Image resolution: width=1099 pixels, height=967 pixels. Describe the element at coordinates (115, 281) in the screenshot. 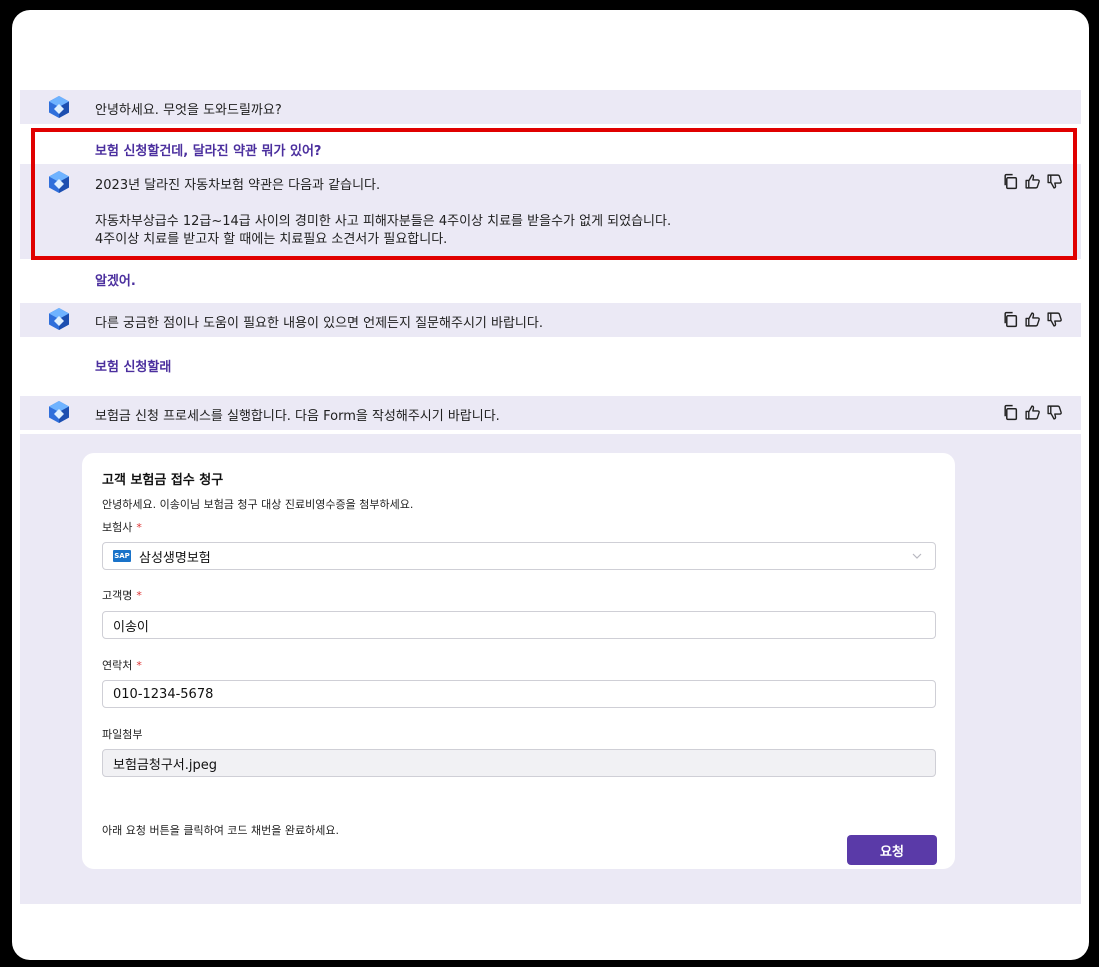

I see `user-message-text: 알겠어.` at that location.